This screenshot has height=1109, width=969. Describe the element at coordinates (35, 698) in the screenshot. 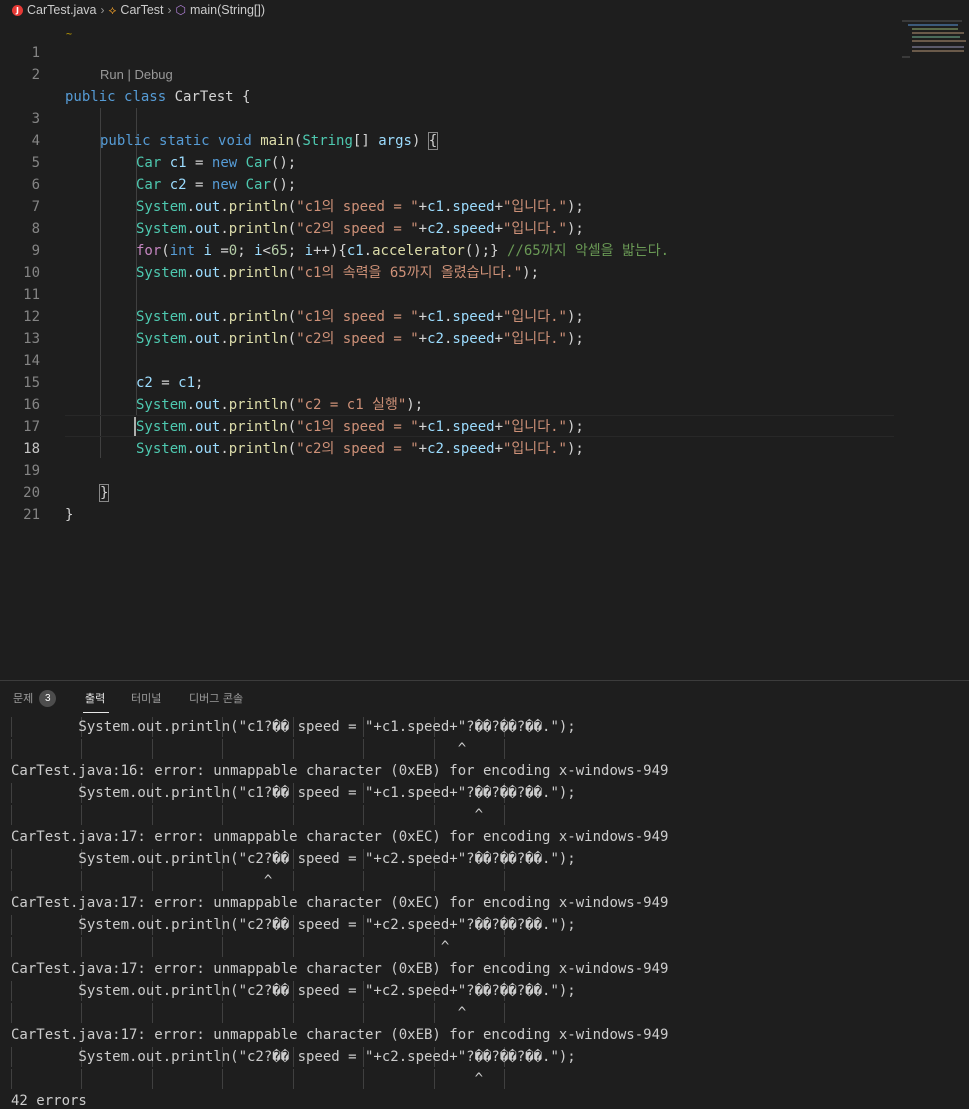

I see `tab-problems: 문제 3` at that location.